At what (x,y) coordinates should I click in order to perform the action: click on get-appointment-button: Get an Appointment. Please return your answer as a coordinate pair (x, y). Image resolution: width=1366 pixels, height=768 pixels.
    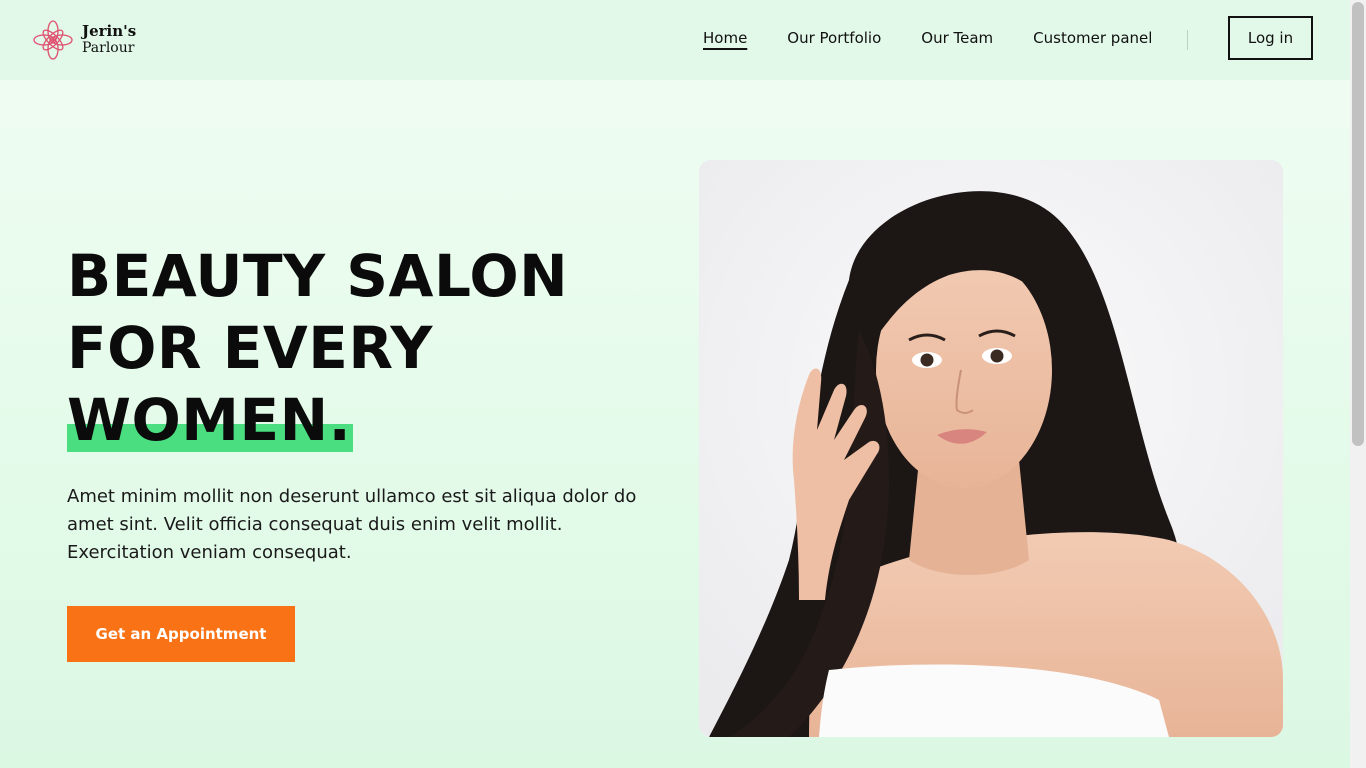
    Looking at the image, I should click on (181, 634).